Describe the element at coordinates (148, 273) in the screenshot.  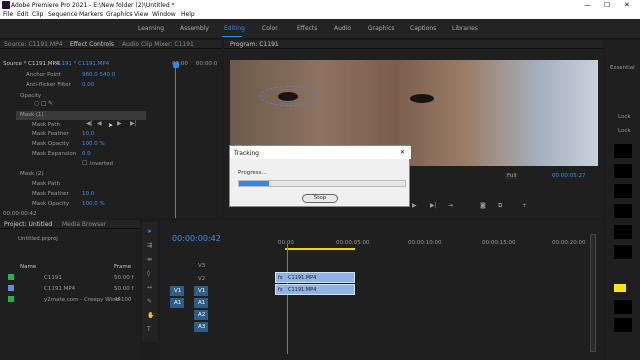
I see `razor-tool-icon: ◊` at that location.